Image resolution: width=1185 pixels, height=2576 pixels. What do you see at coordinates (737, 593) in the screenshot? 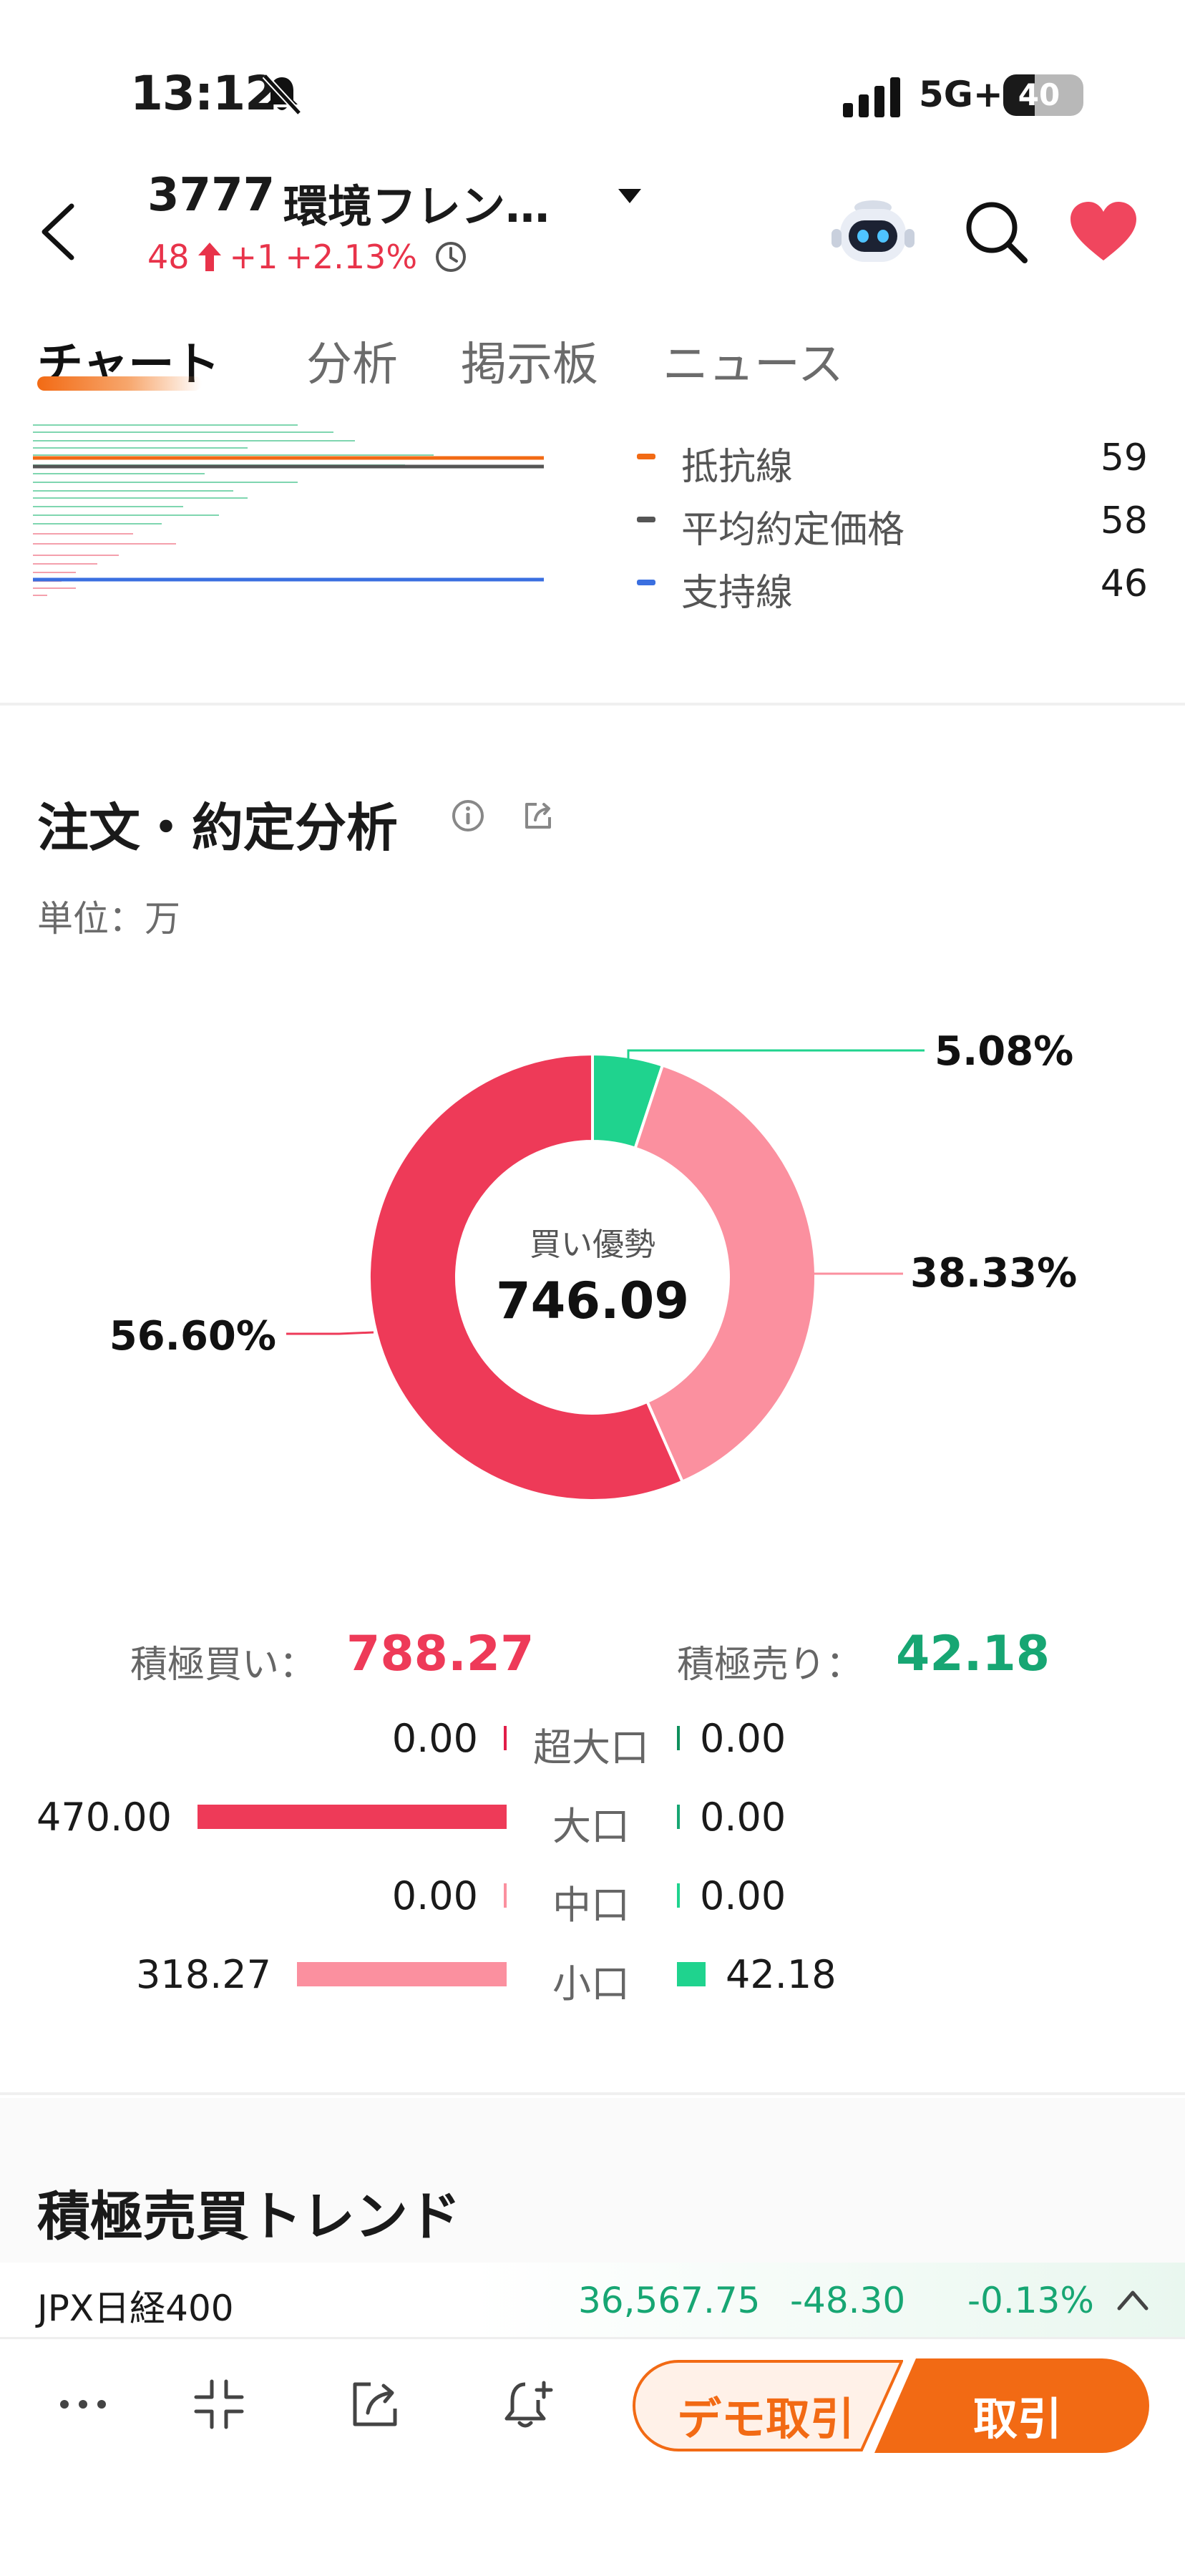
I see `legend-label: 支持線` at bounding box center [737, 593].